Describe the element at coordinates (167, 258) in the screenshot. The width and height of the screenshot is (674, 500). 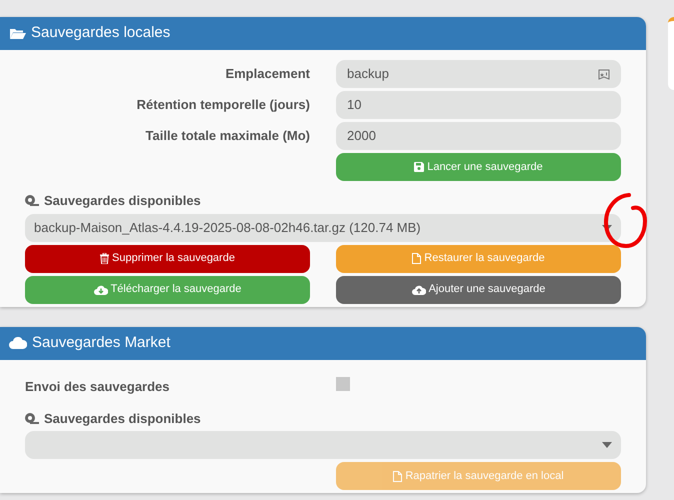
I see `action-button: Supprimer la sauvegarde` at that location.